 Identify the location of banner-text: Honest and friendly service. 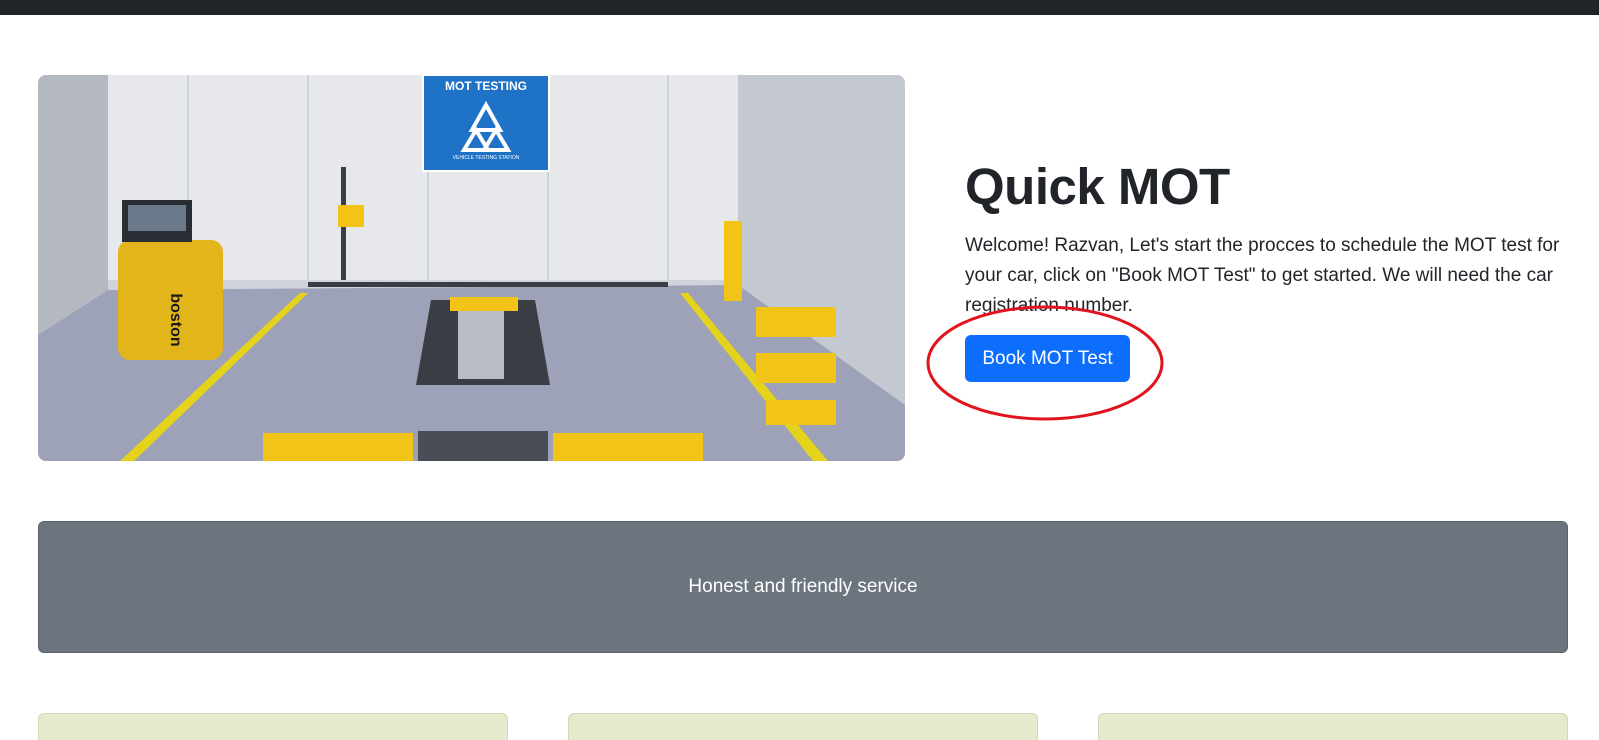
(803, 586).